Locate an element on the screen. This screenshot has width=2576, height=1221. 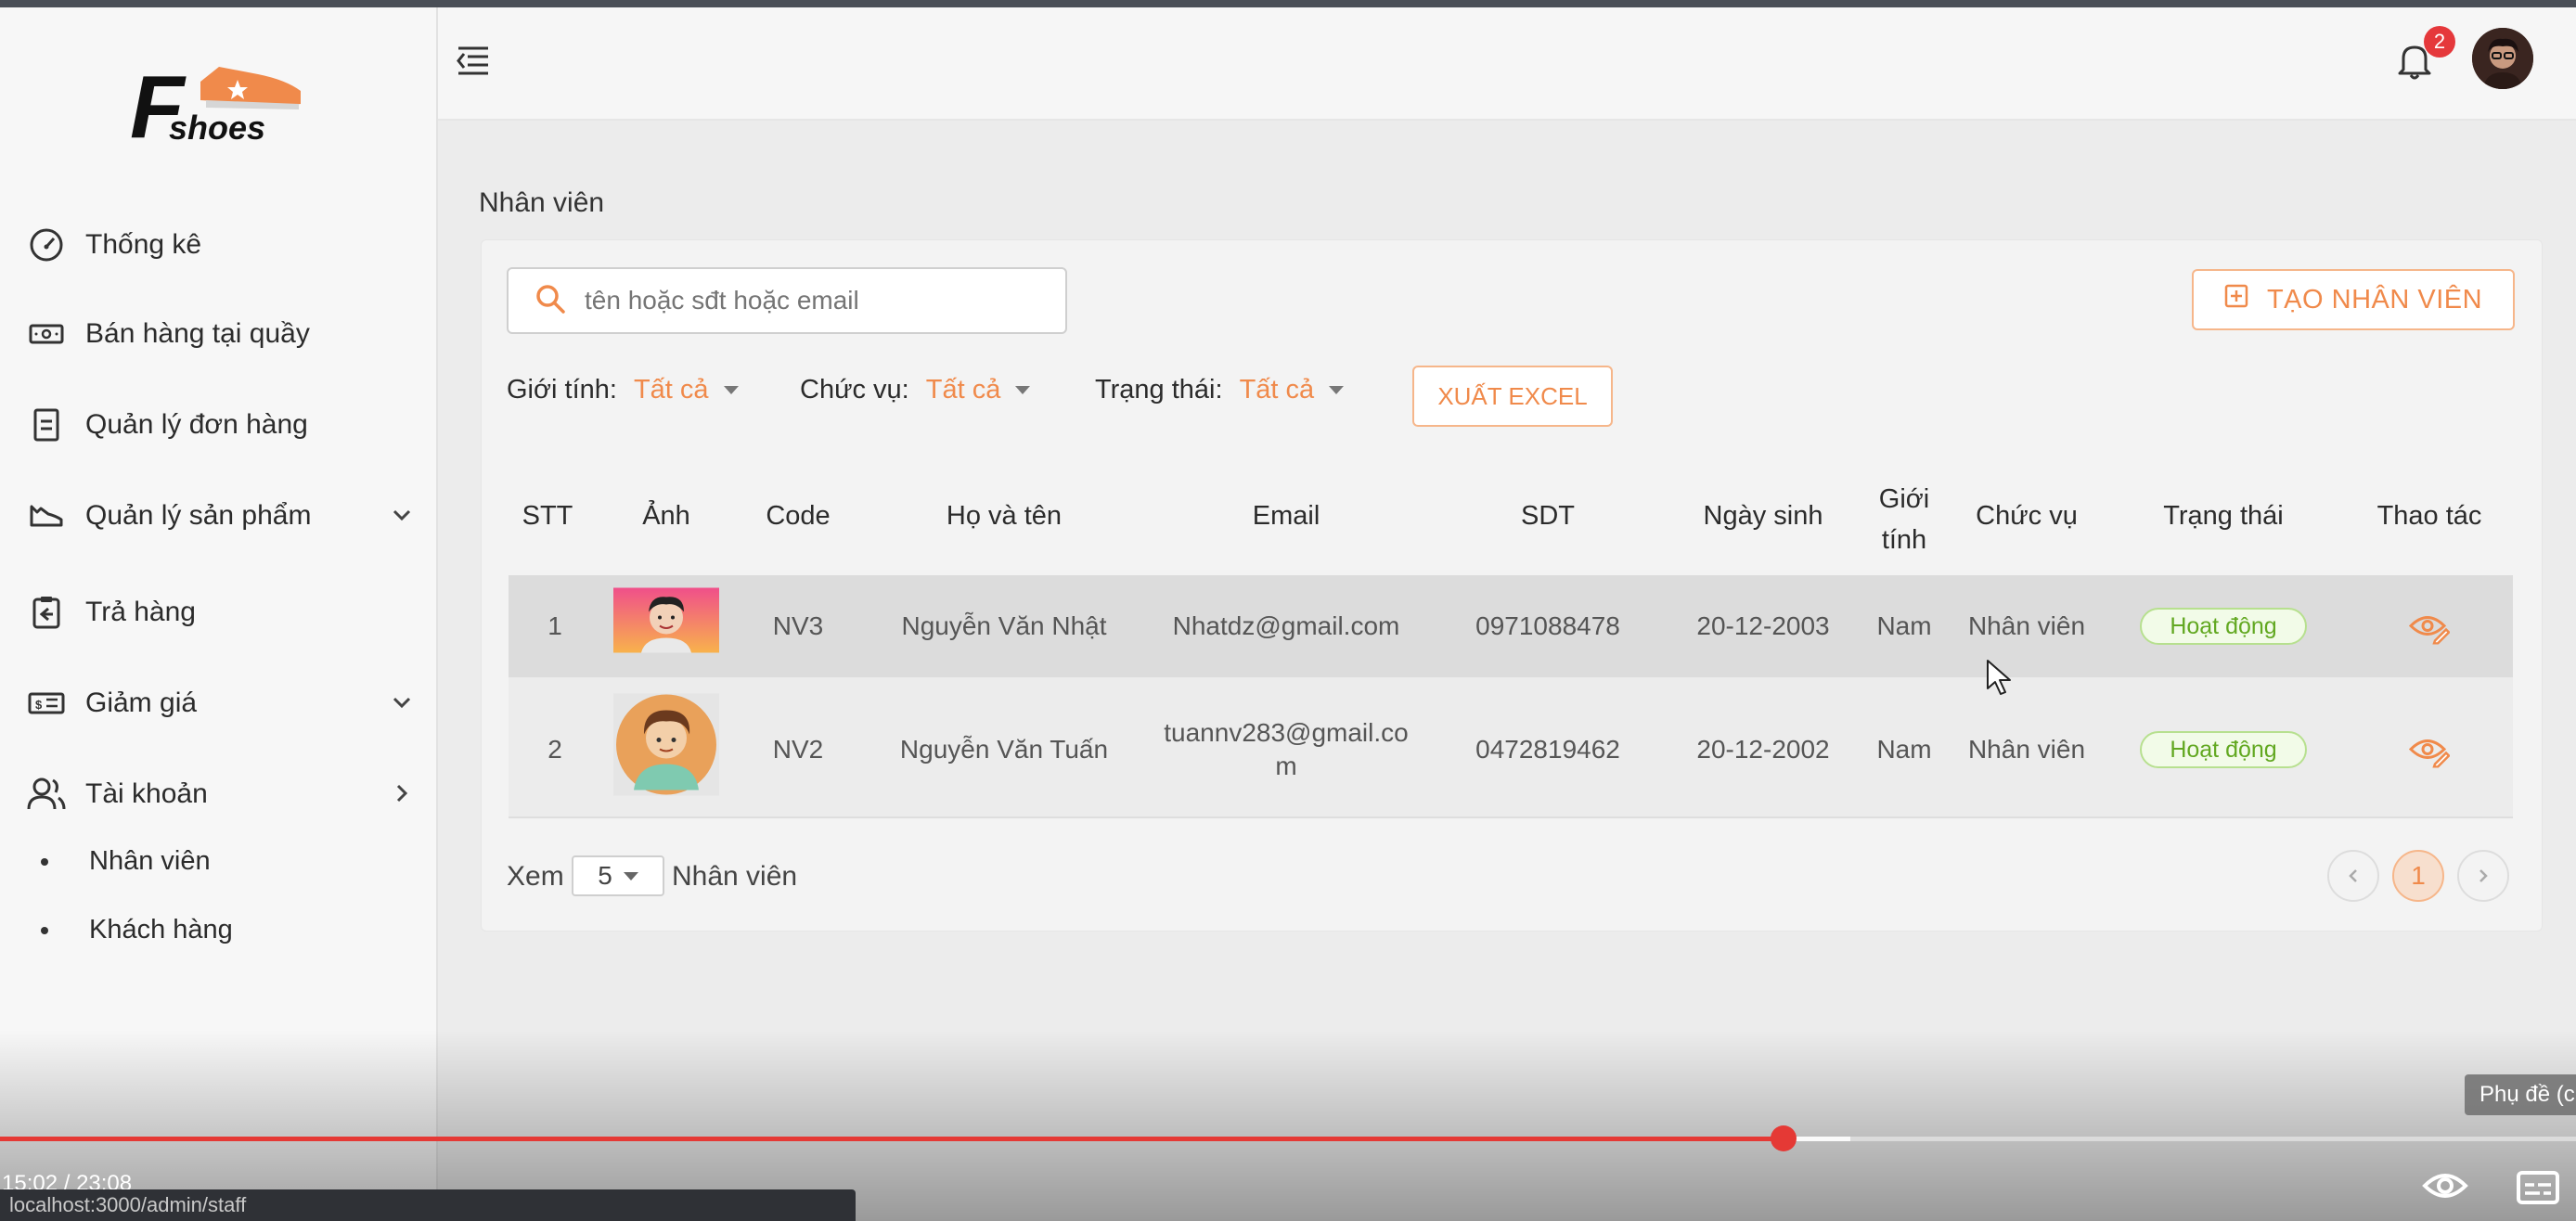
column-header: Ngày sinh is located at coordinates (1763, 516).